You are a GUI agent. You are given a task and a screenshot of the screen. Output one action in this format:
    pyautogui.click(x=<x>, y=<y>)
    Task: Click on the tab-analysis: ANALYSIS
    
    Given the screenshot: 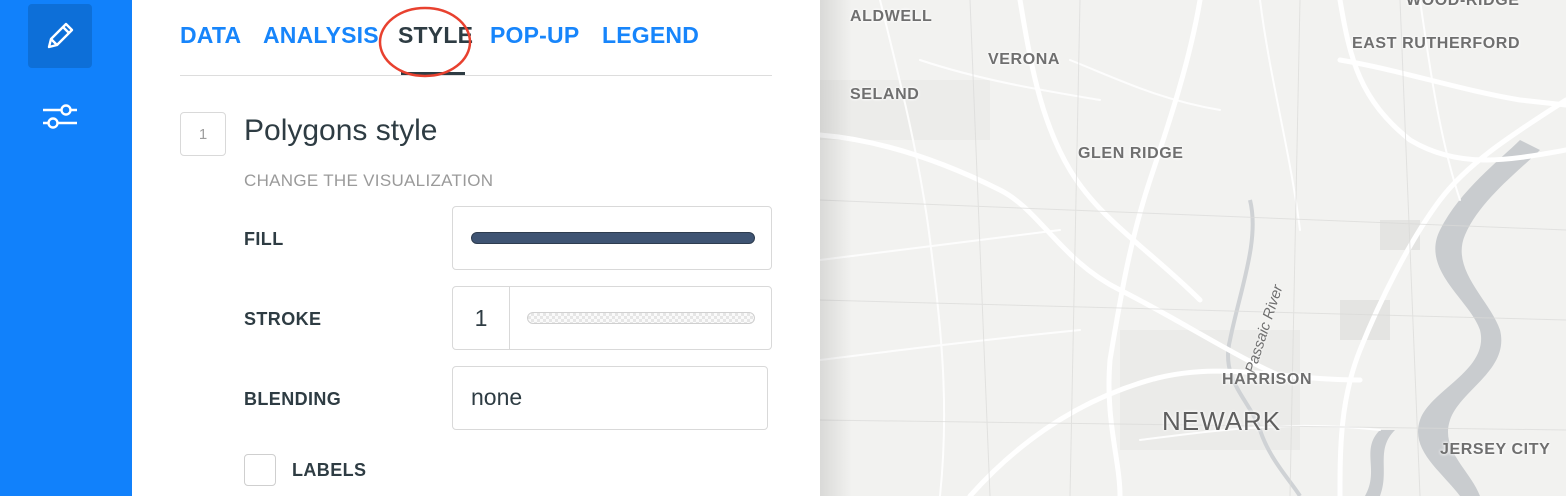 What is the action you would take?
    pyautogui.click(x=321, y=35)
    